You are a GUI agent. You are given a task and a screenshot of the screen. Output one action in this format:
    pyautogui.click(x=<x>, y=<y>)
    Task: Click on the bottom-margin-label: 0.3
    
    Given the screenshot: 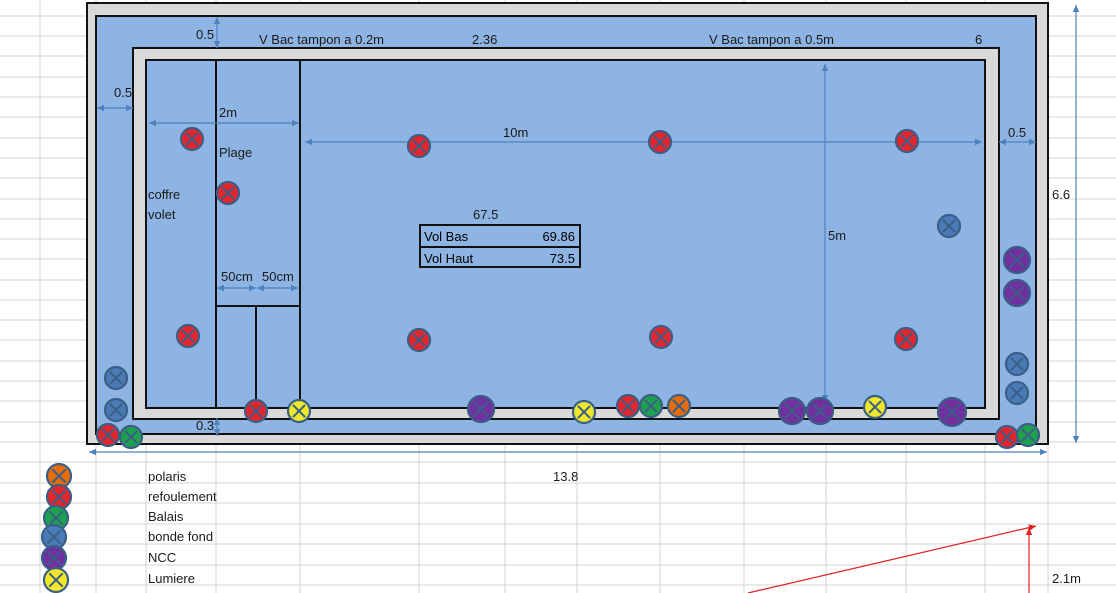 What is the action you would take?
    pyautogui.click(x=205, y=425)
    